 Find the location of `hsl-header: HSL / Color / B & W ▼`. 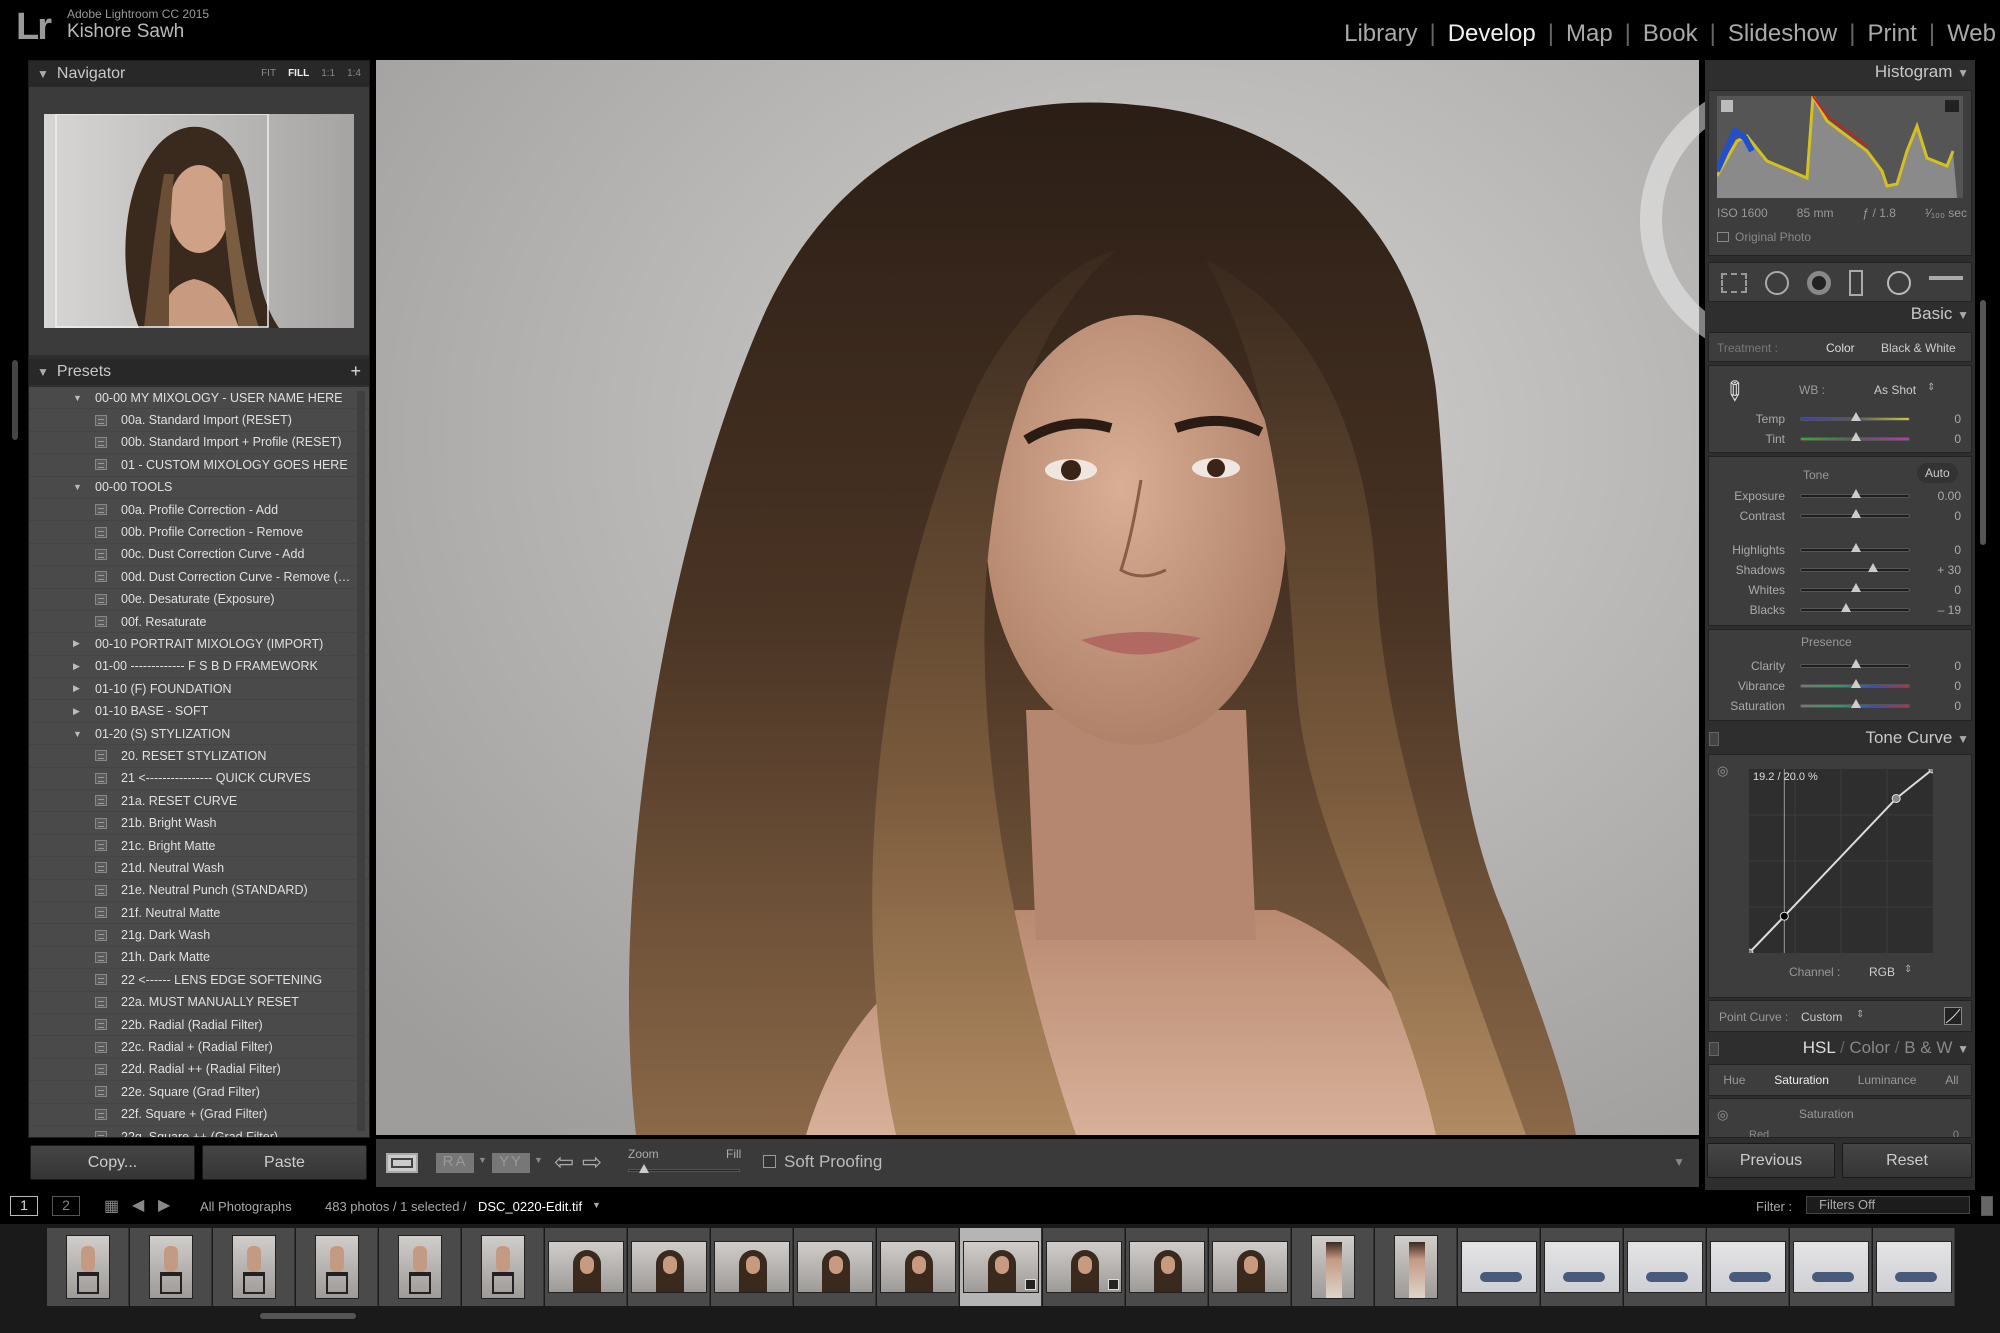

hsl-header: HSL / Color / B & W ▼ is located at coordinates (1886, 1048).